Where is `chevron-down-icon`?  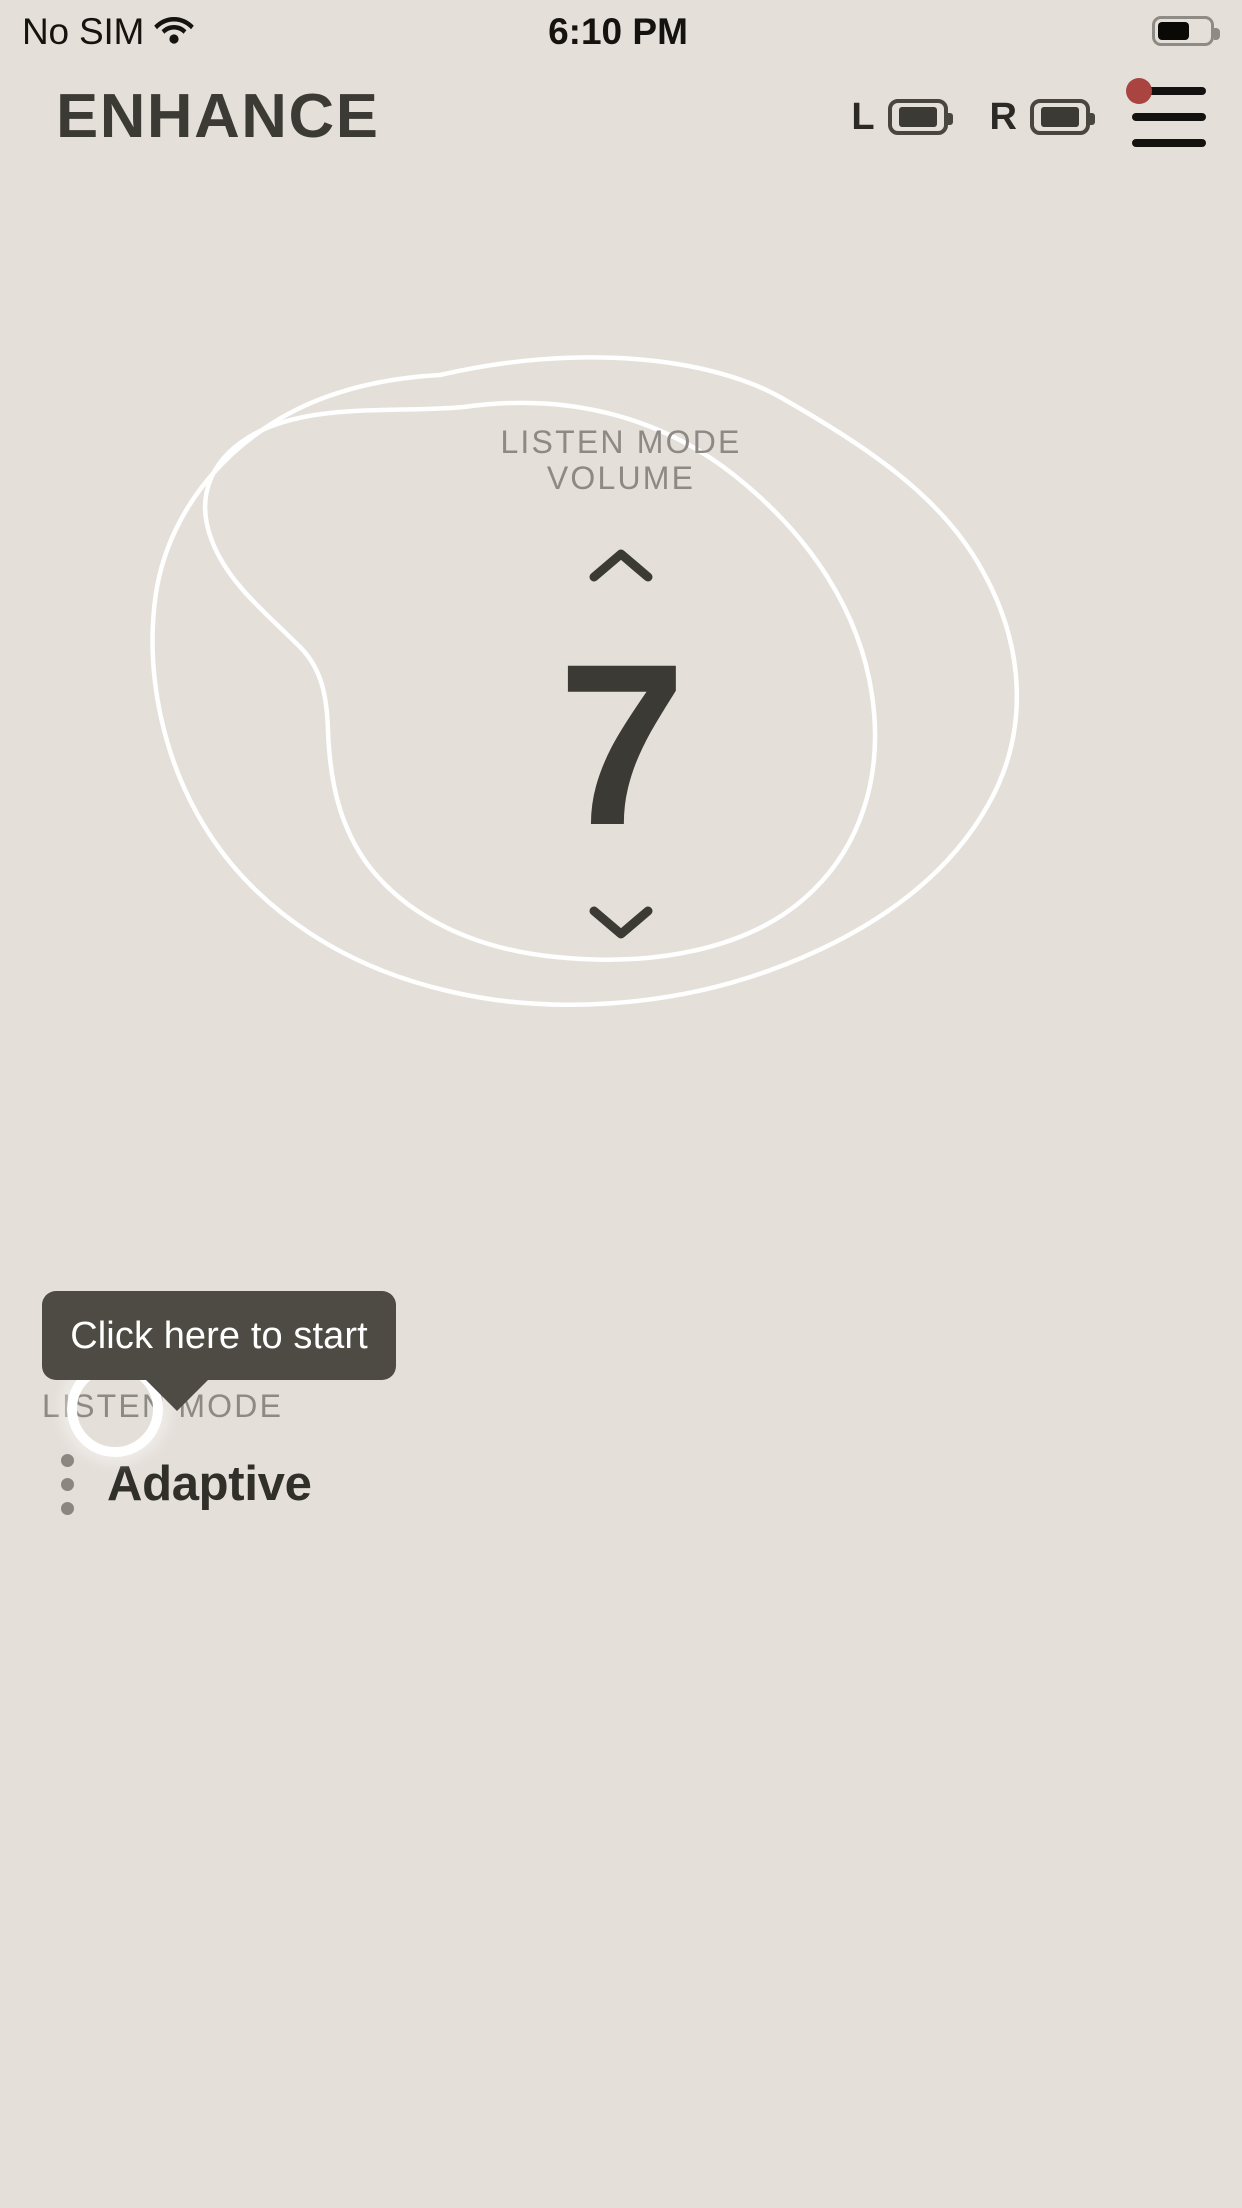
chevron-down-icon is located at coordinates (621, 924).